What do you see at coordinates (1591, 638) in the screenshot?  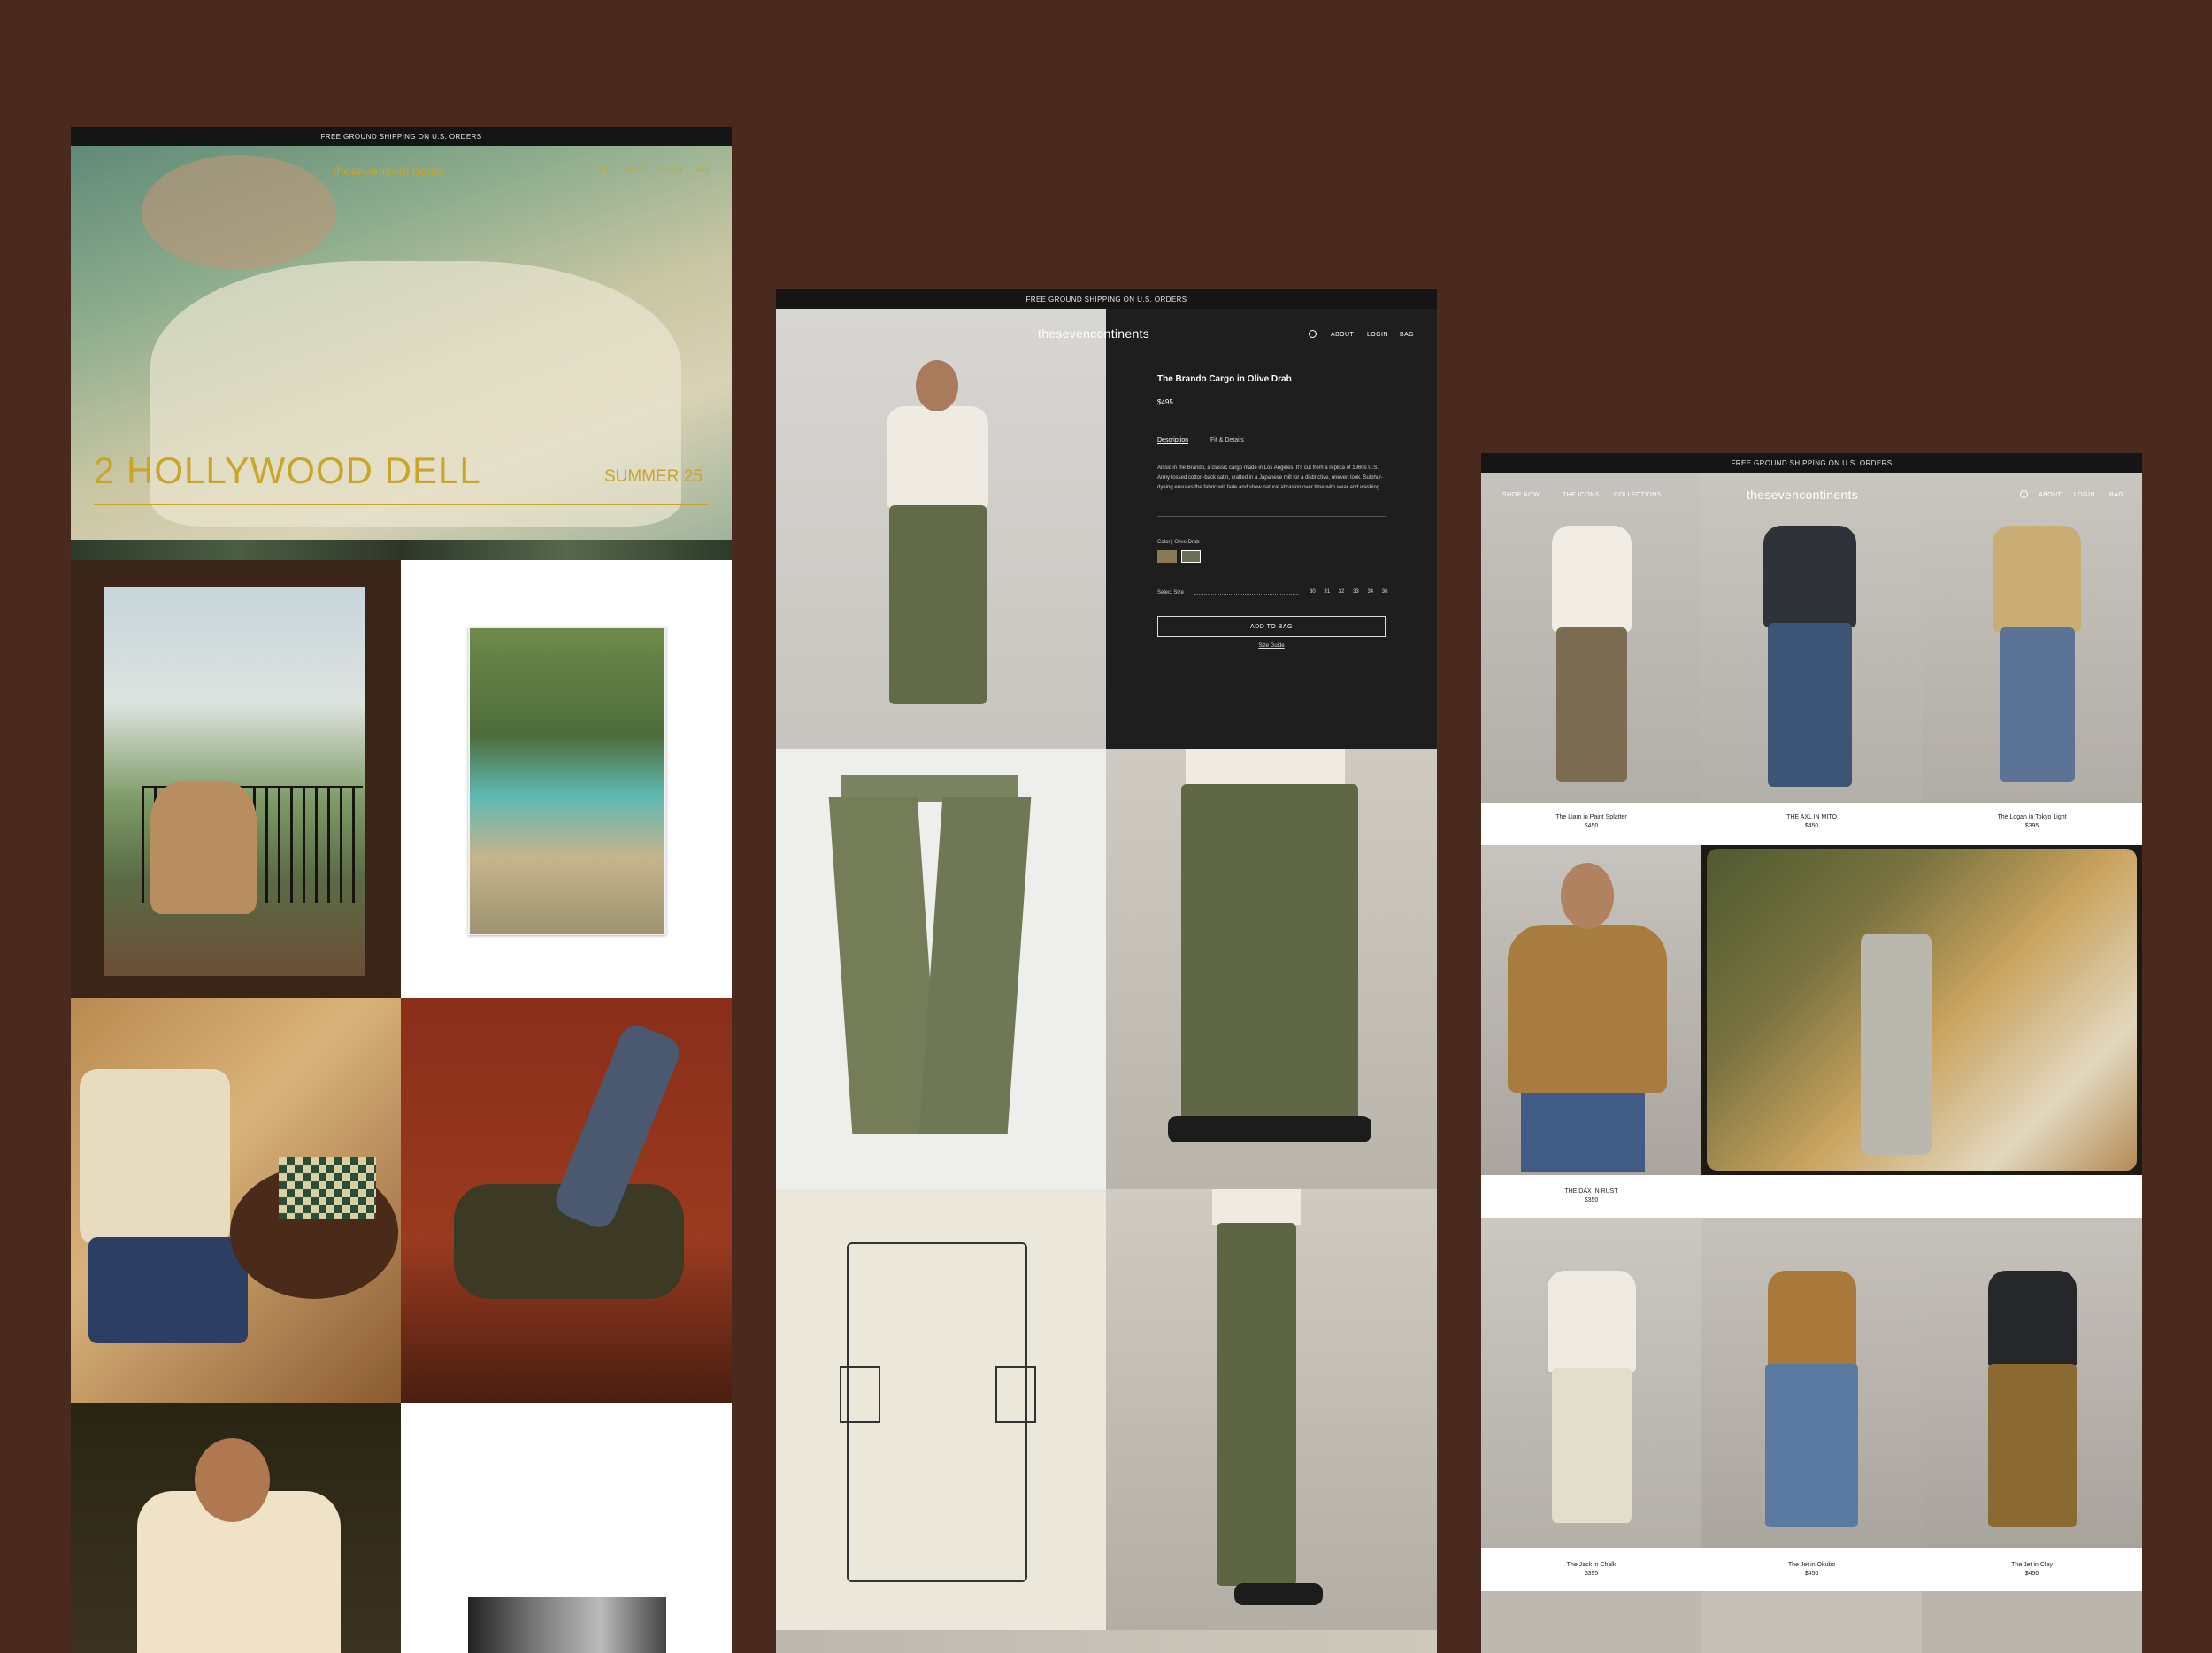 I see `product-tile-liam` at bounding box center [1591, 638].